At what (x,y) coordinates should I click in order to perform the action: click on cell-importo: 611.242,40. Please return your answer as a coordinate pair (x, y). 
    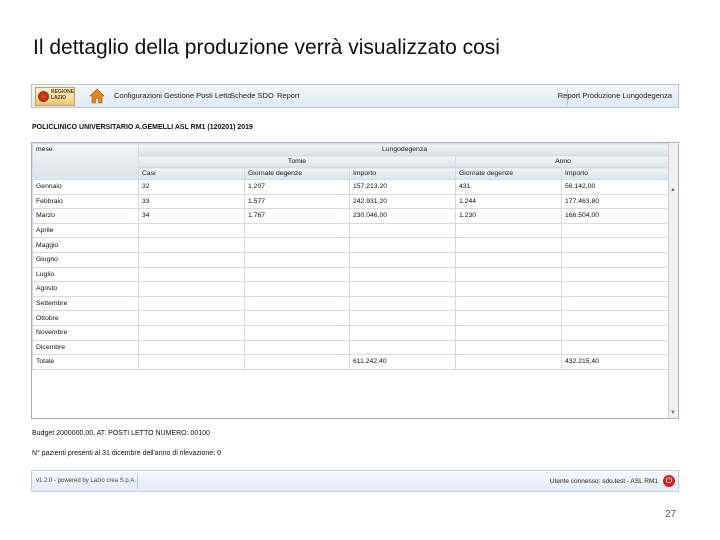
    Looking at the image, I should click on (402, 362).